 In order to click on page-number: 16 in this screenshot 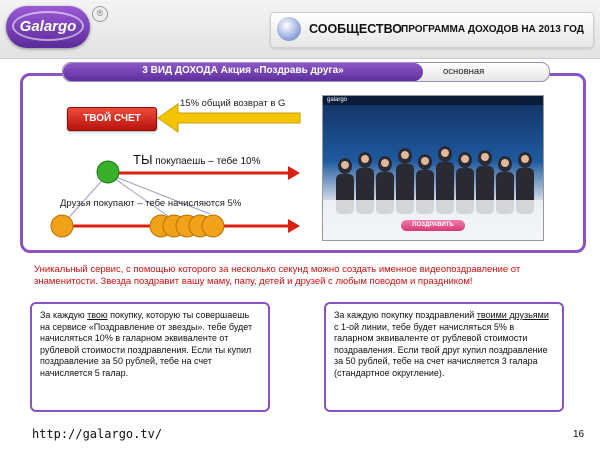, I will do `click(579, 434)`.